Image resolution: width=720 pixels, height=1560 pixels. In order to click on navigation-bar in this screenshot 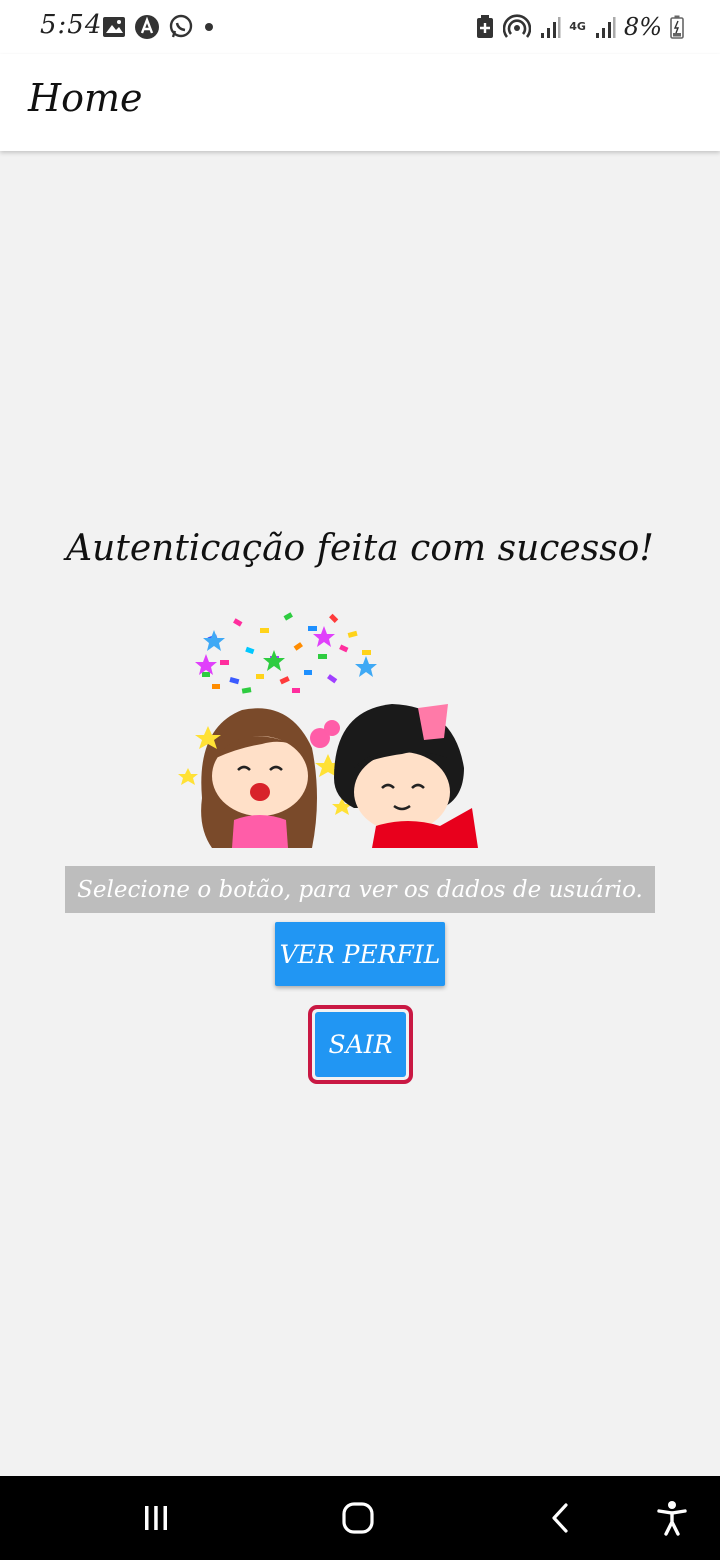, I will do `click(360, 1518)`.